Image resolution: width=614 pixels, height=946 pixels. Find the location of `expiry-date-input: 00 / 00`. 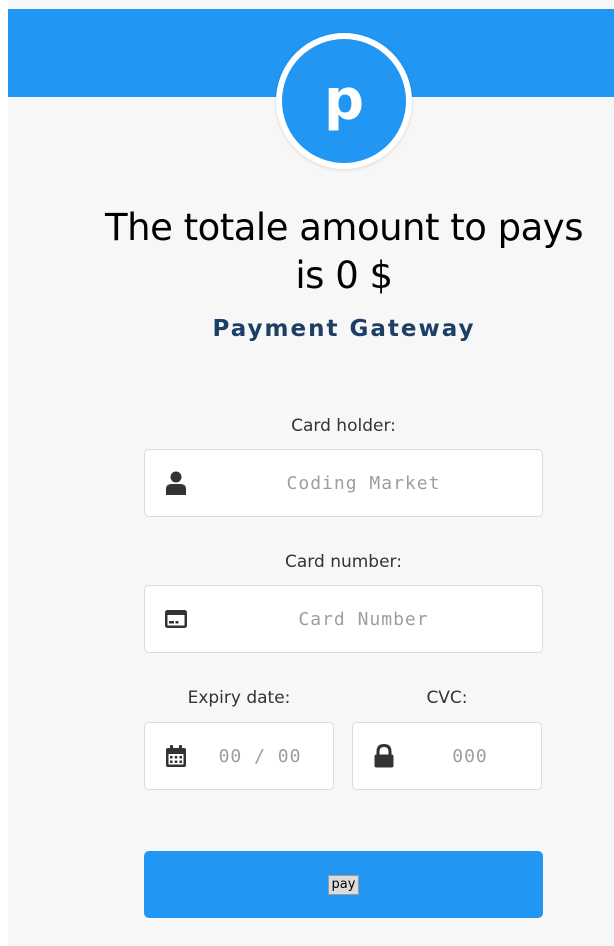

expiry-date-input: 00 / 00 is located at coordinates (260, 756).